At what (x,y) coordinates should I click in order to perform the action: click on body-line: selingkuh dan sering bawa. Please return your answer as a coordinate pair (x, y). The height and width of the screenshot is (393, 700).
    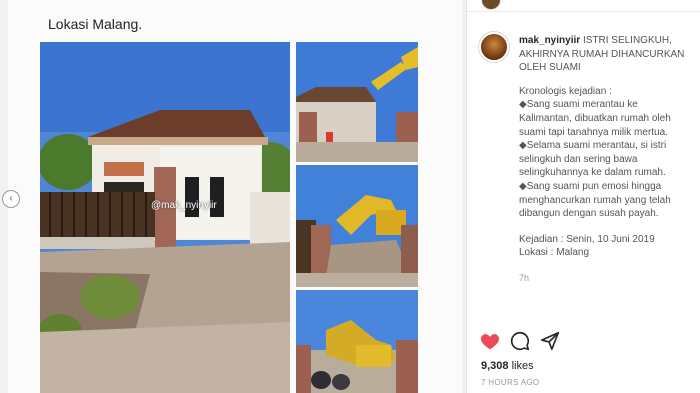
    Looking at the image, I should click on (578, 159).